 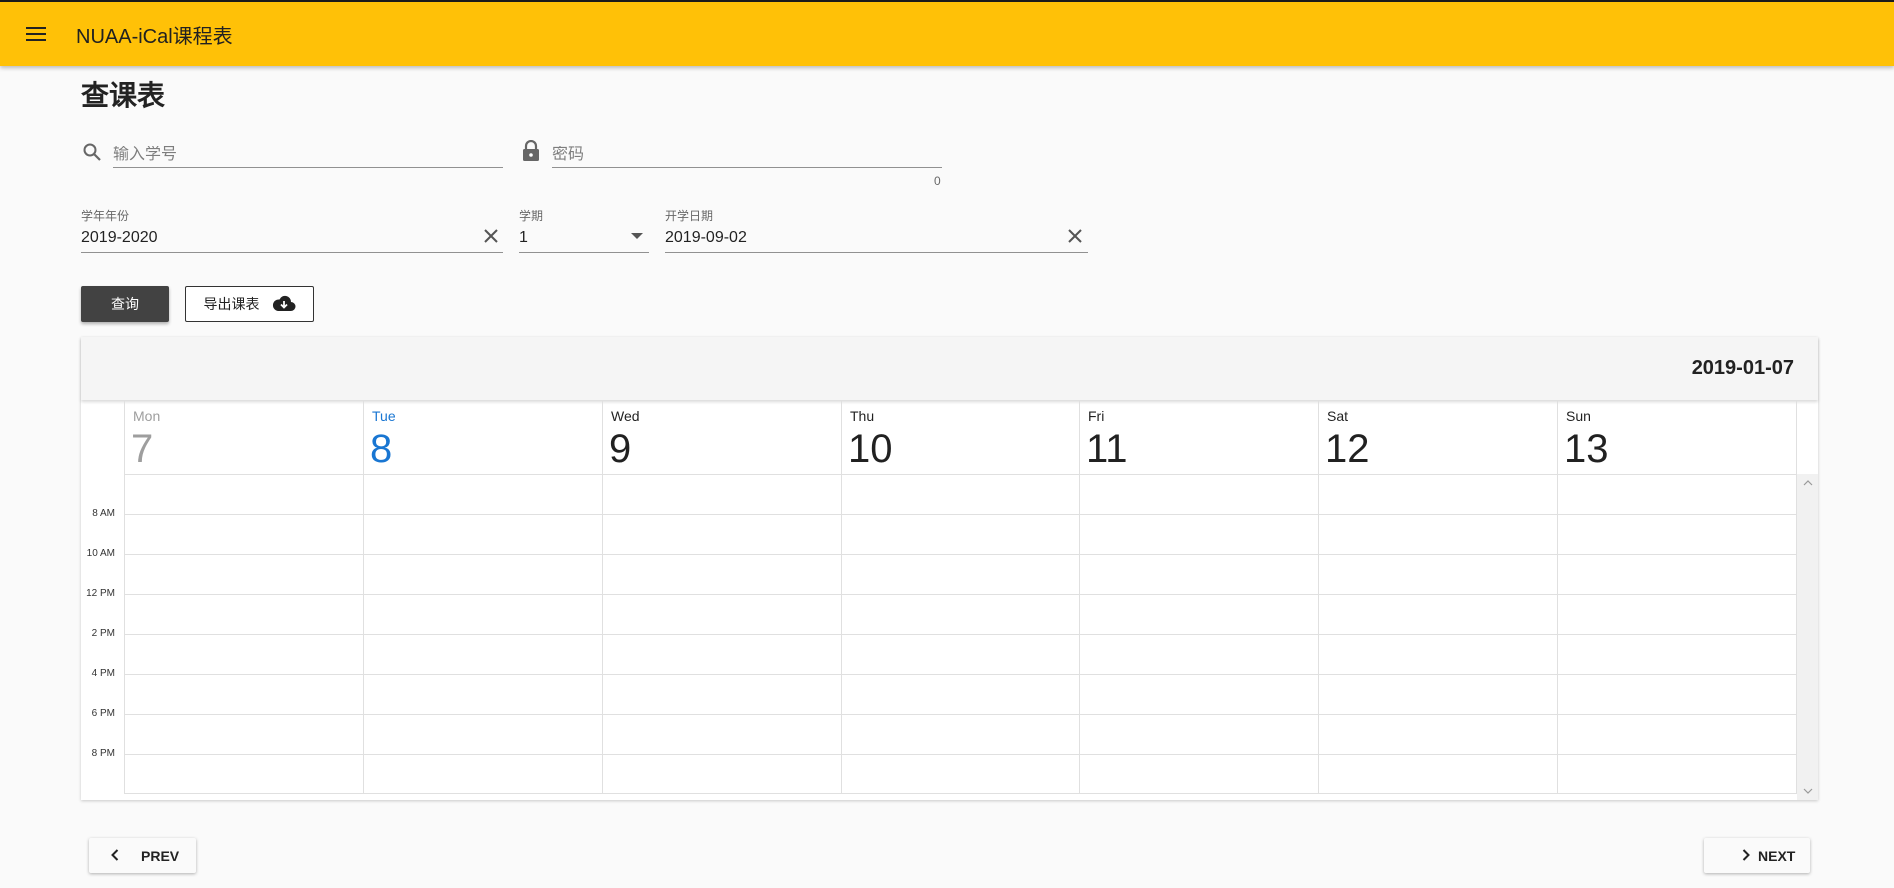 I want to click on day-number: 12, so click(x=1347, y=449).